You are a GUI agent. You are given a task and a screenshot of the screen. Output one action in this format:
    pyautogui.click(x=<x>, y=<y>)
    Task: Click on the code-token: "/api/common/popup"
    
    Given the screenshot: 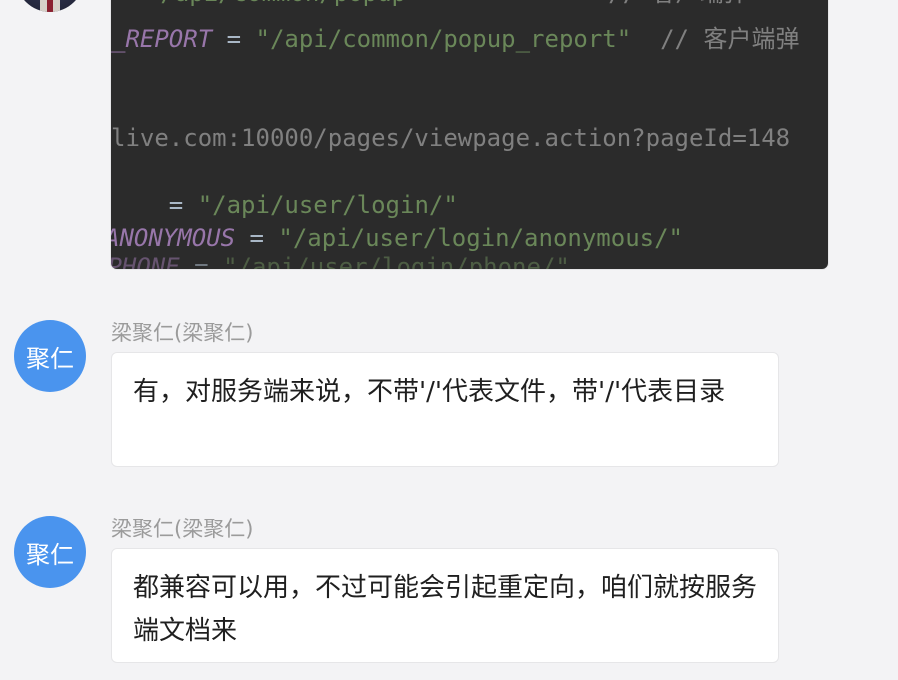 What is the action you would take?
    pyautogui.click(x=283, y=3)
    